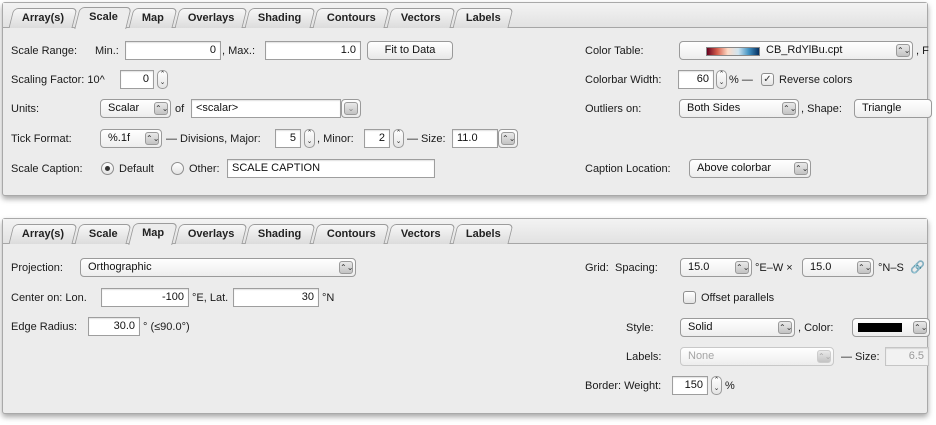  Describe the element at coordinates (689, 297) in the screenshot. I see `offset-parallels-checkbox` at that location.